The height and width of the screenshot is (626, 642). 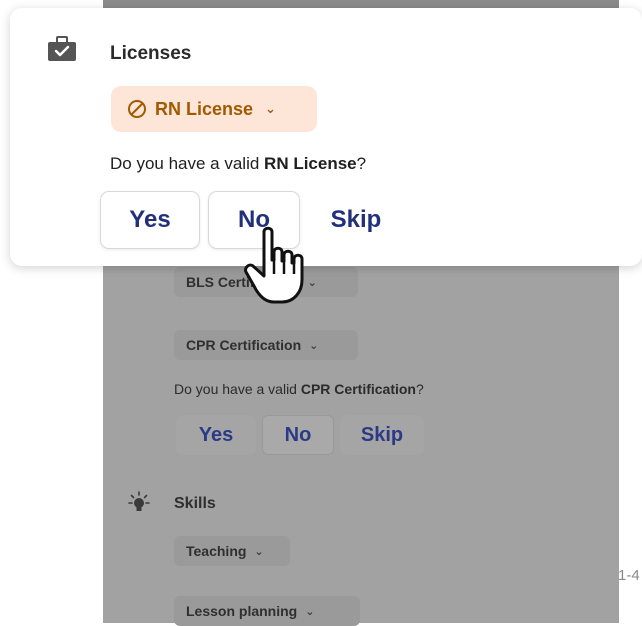 What do you see at coordinates (150, 220) in the screenshot?
I see `yes-button: Yes` at bounding box center [150, 220].